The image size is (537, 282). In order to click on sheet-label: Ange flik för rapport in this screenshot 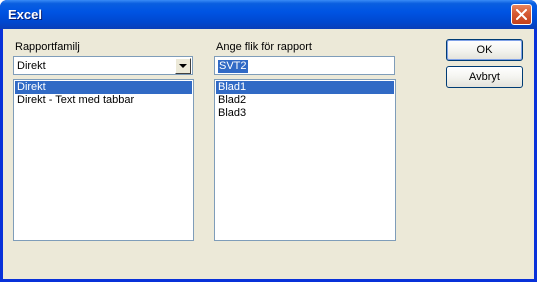, I will do `click(264, 47)`.